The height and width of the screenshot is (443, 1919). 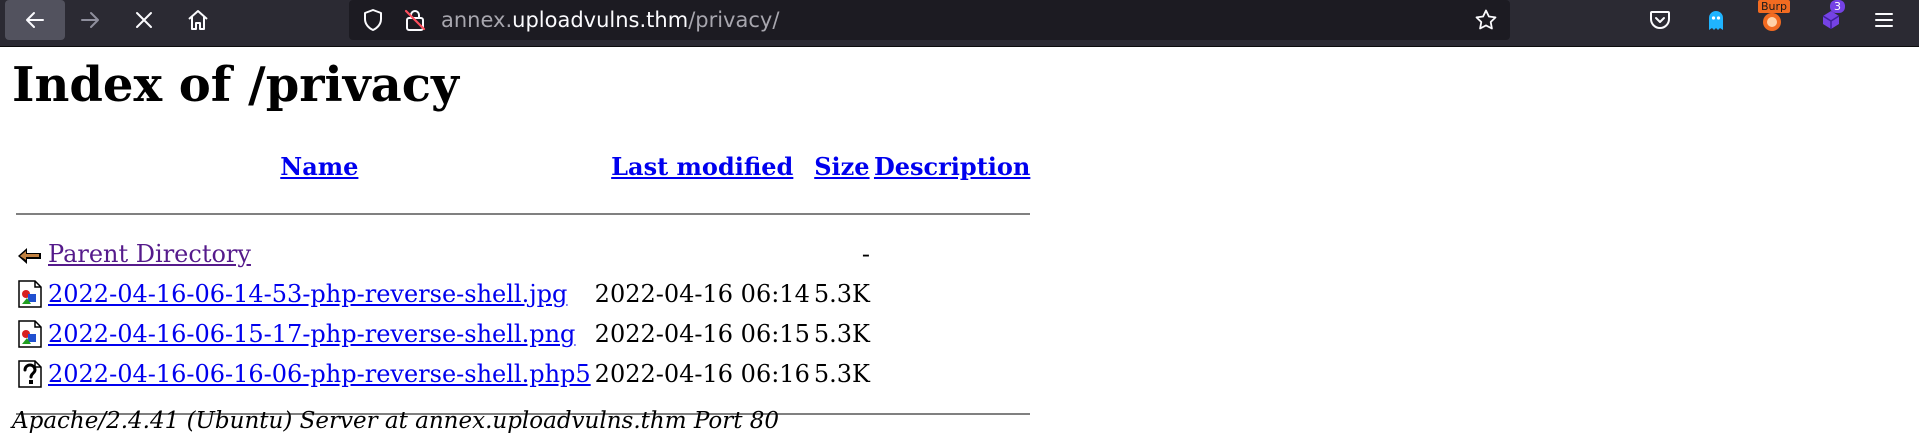 I want to click on ghostery-extension-icon, so click(x=1716, y=20).